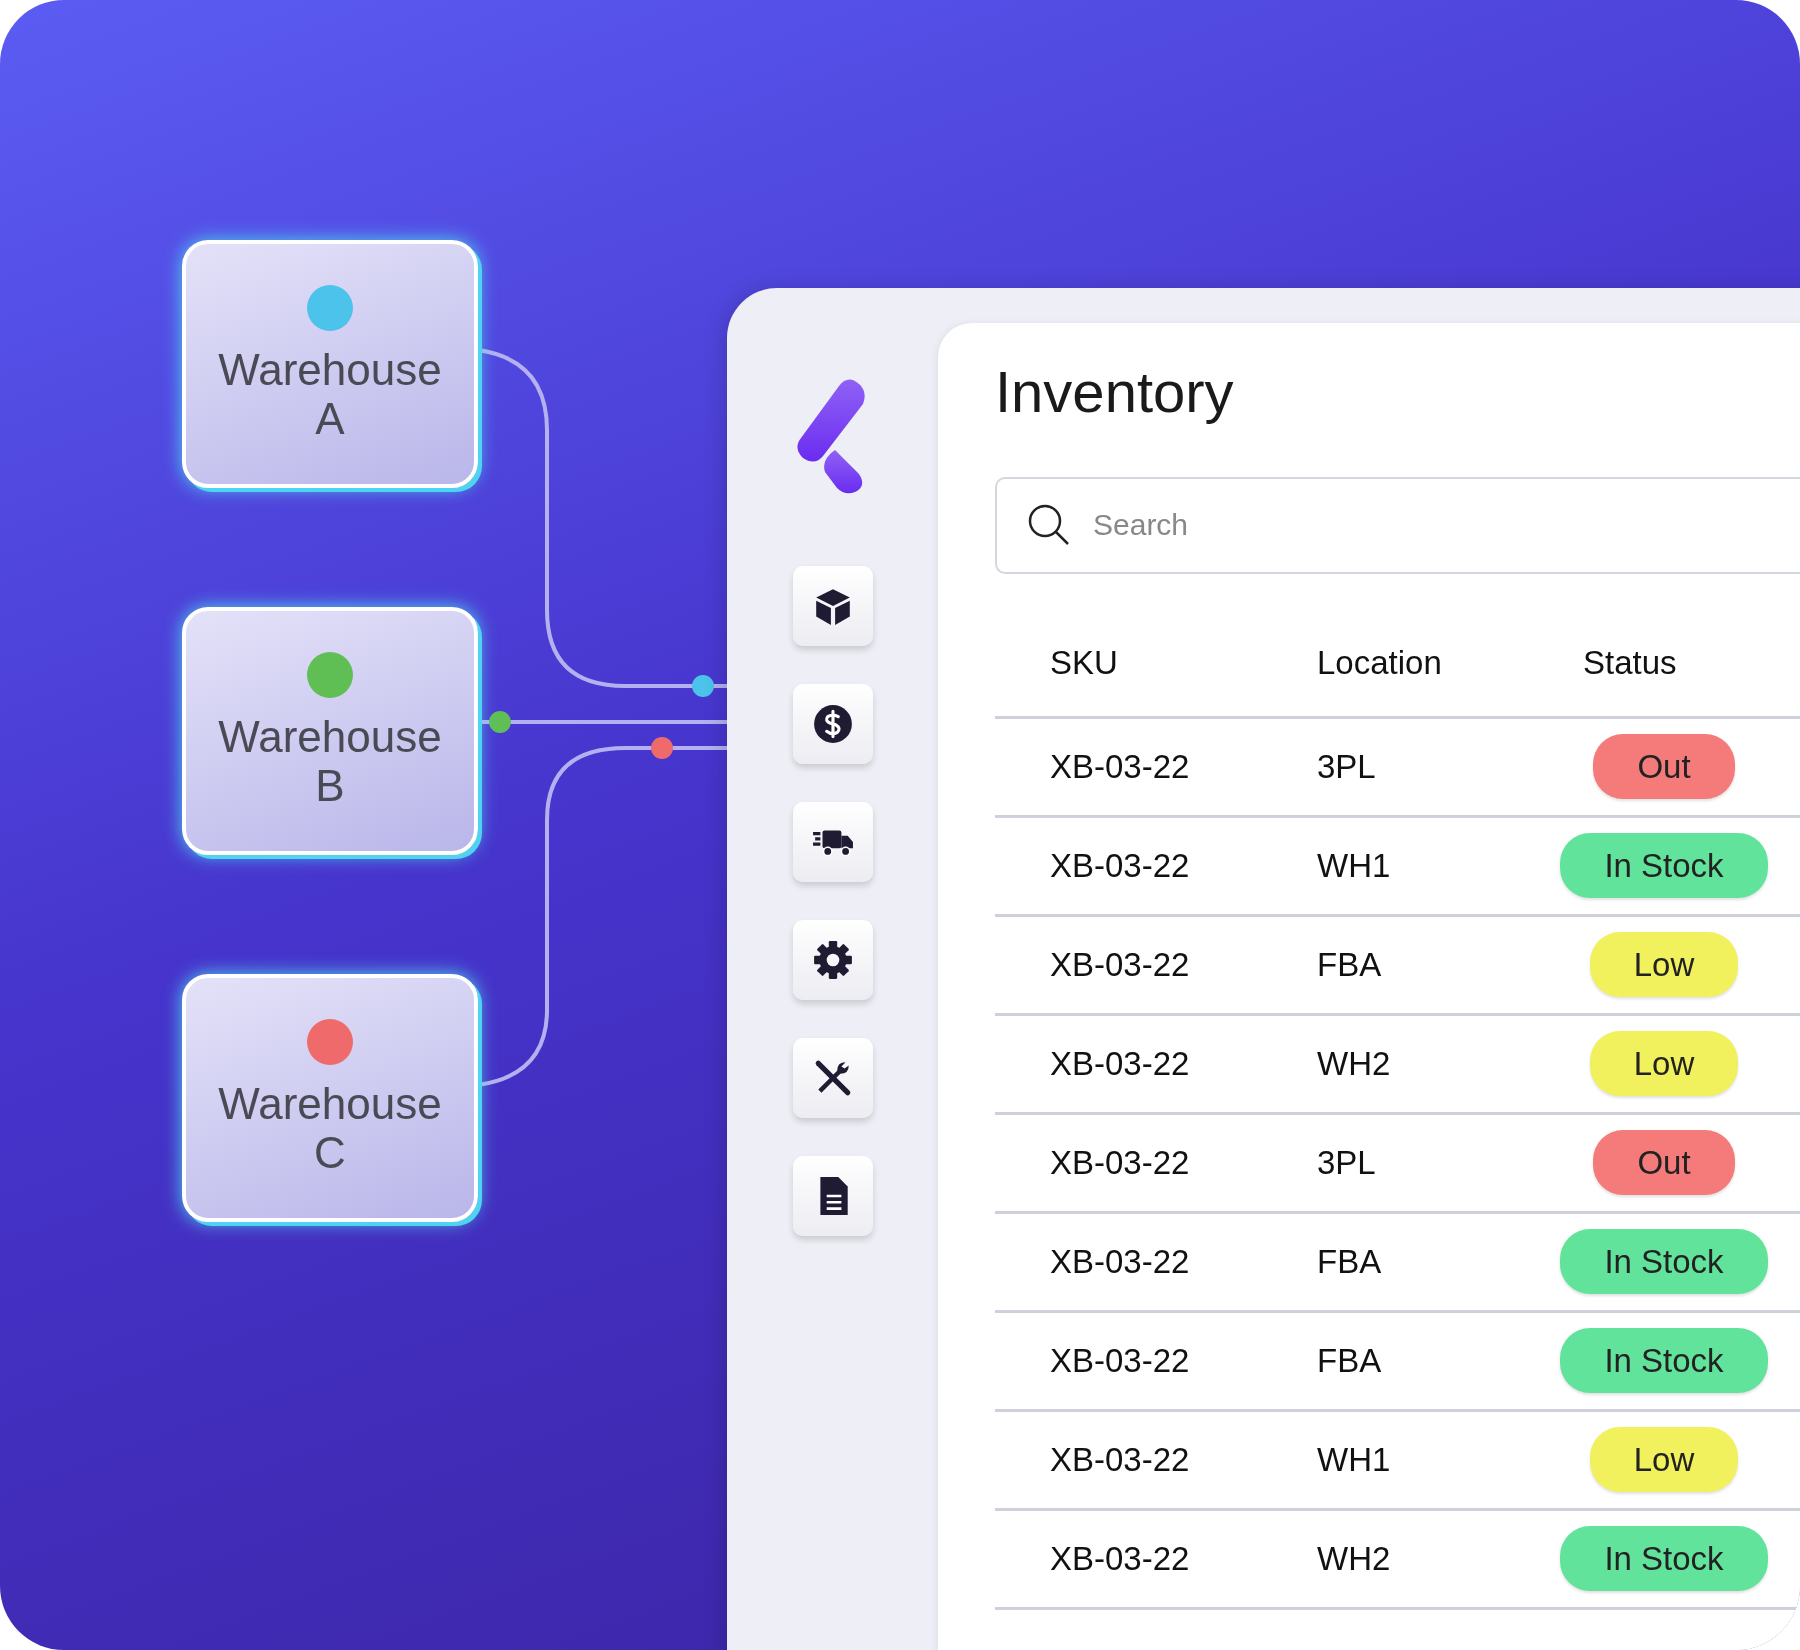  What do you see at coordinates (330, 1128) in the screenshot?
I see `warehouse-label: Warehouse C` at bounding box center [330, 1128].